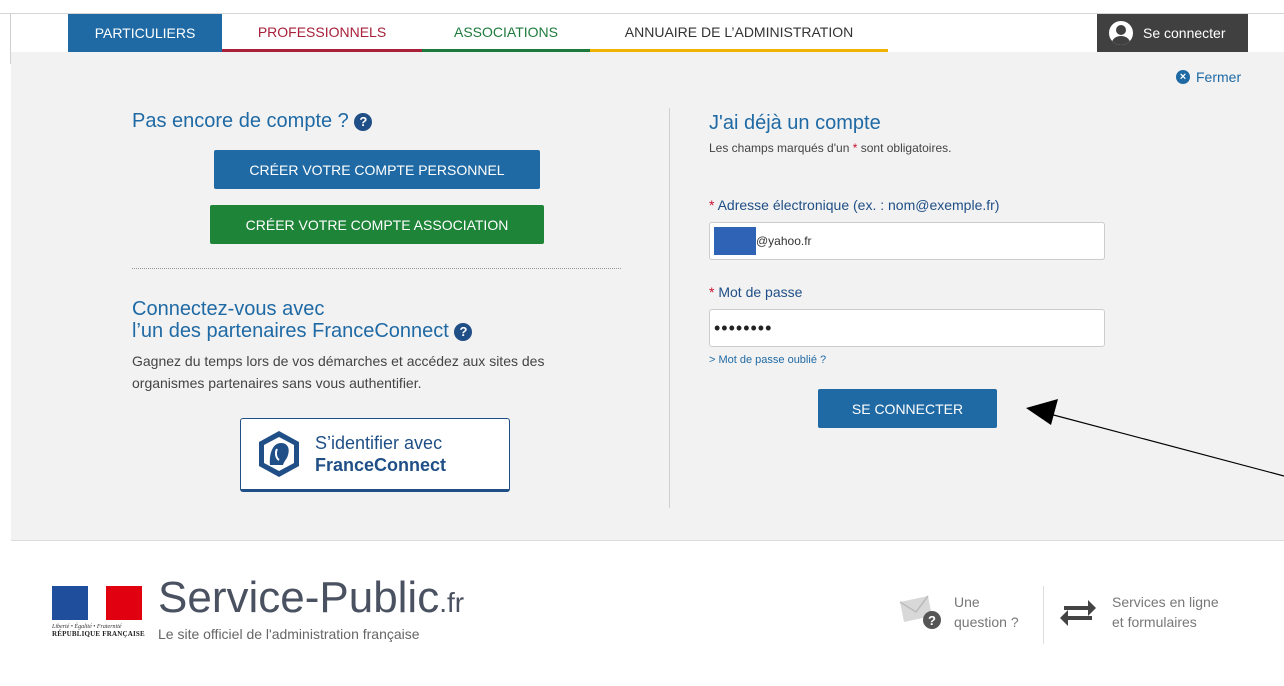  What do you see at coordinates (299, 597) in the screenshot?
I see `site-name: Service-Public` at bounding box center [299, 597].